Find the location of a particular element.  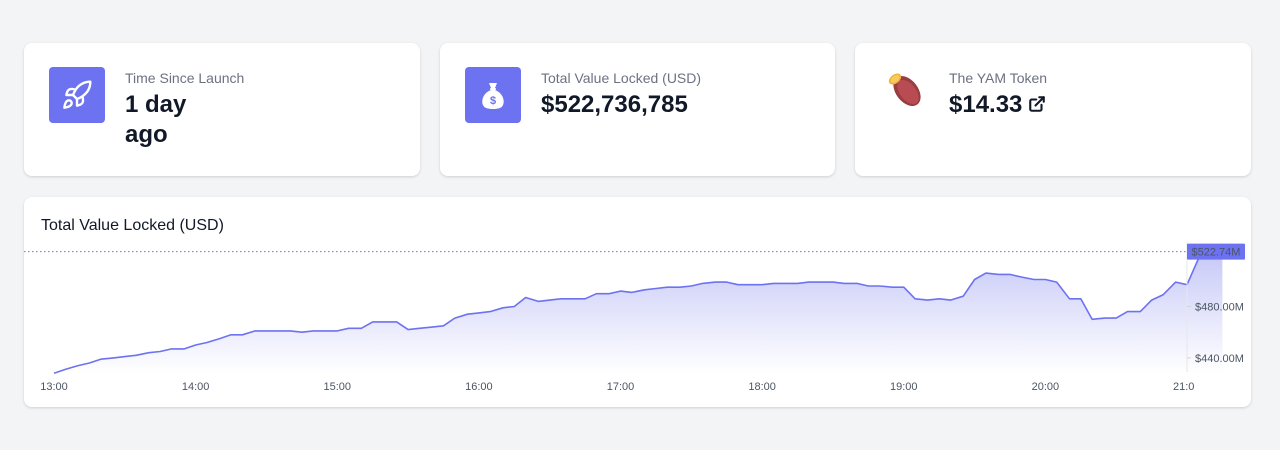

current-value-label: $522.74M is located at coordinates (1216, 253).